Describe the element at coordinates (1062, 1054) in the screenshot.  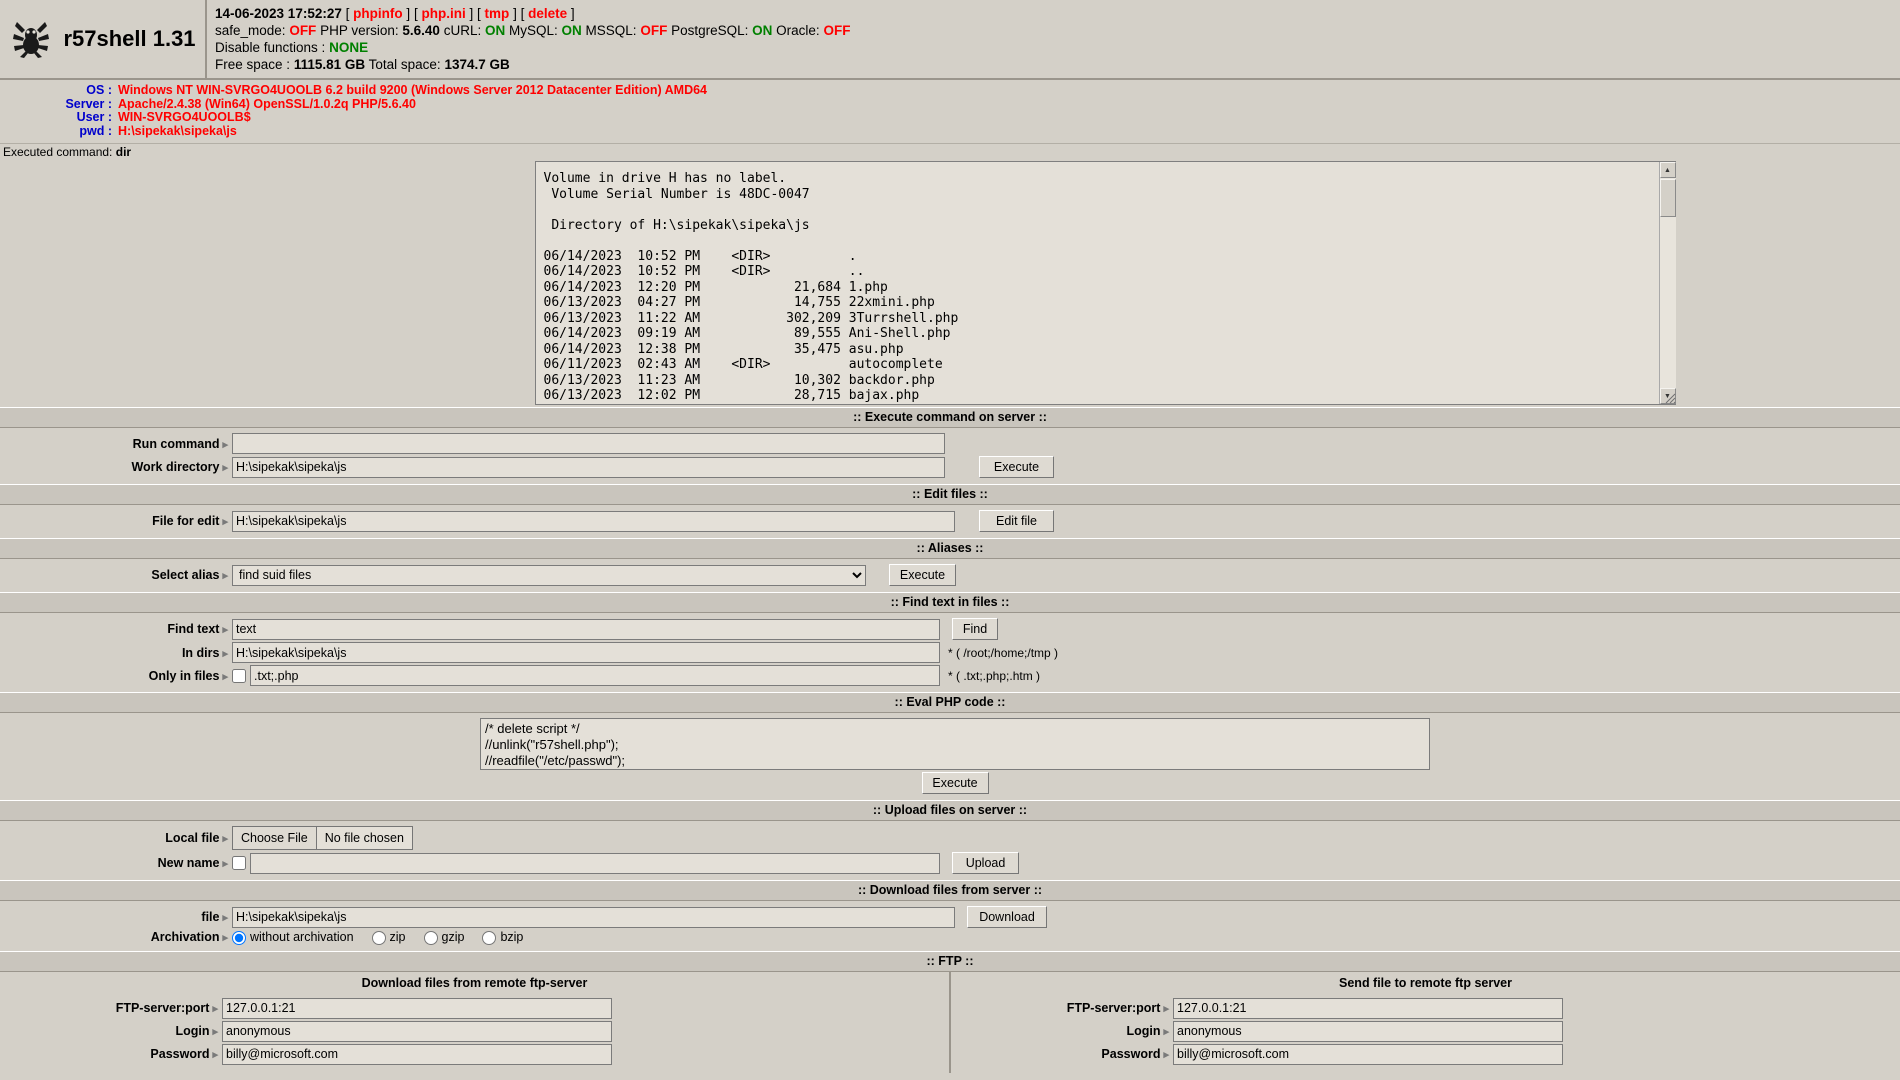
I see `ftp-send-password-label: Password ▸` at that location.